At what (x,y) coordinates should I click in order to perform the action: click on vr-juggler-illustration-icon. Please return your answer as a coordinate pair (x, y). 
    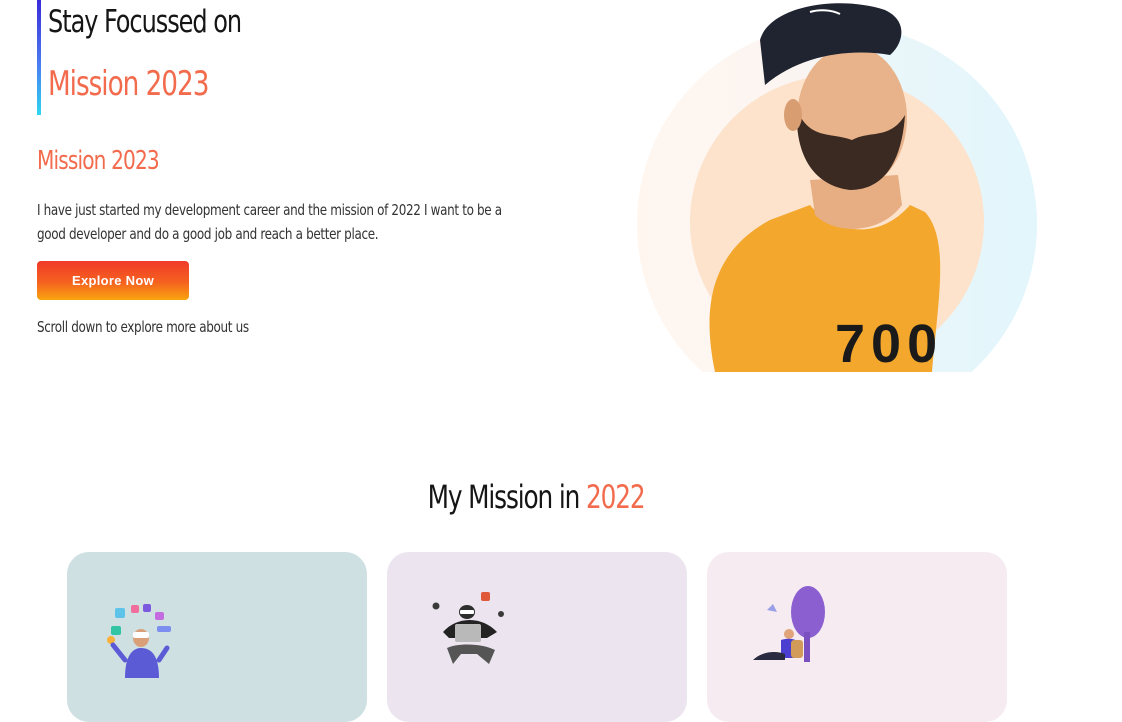
    Looking at the image, I should click on (139, 641).